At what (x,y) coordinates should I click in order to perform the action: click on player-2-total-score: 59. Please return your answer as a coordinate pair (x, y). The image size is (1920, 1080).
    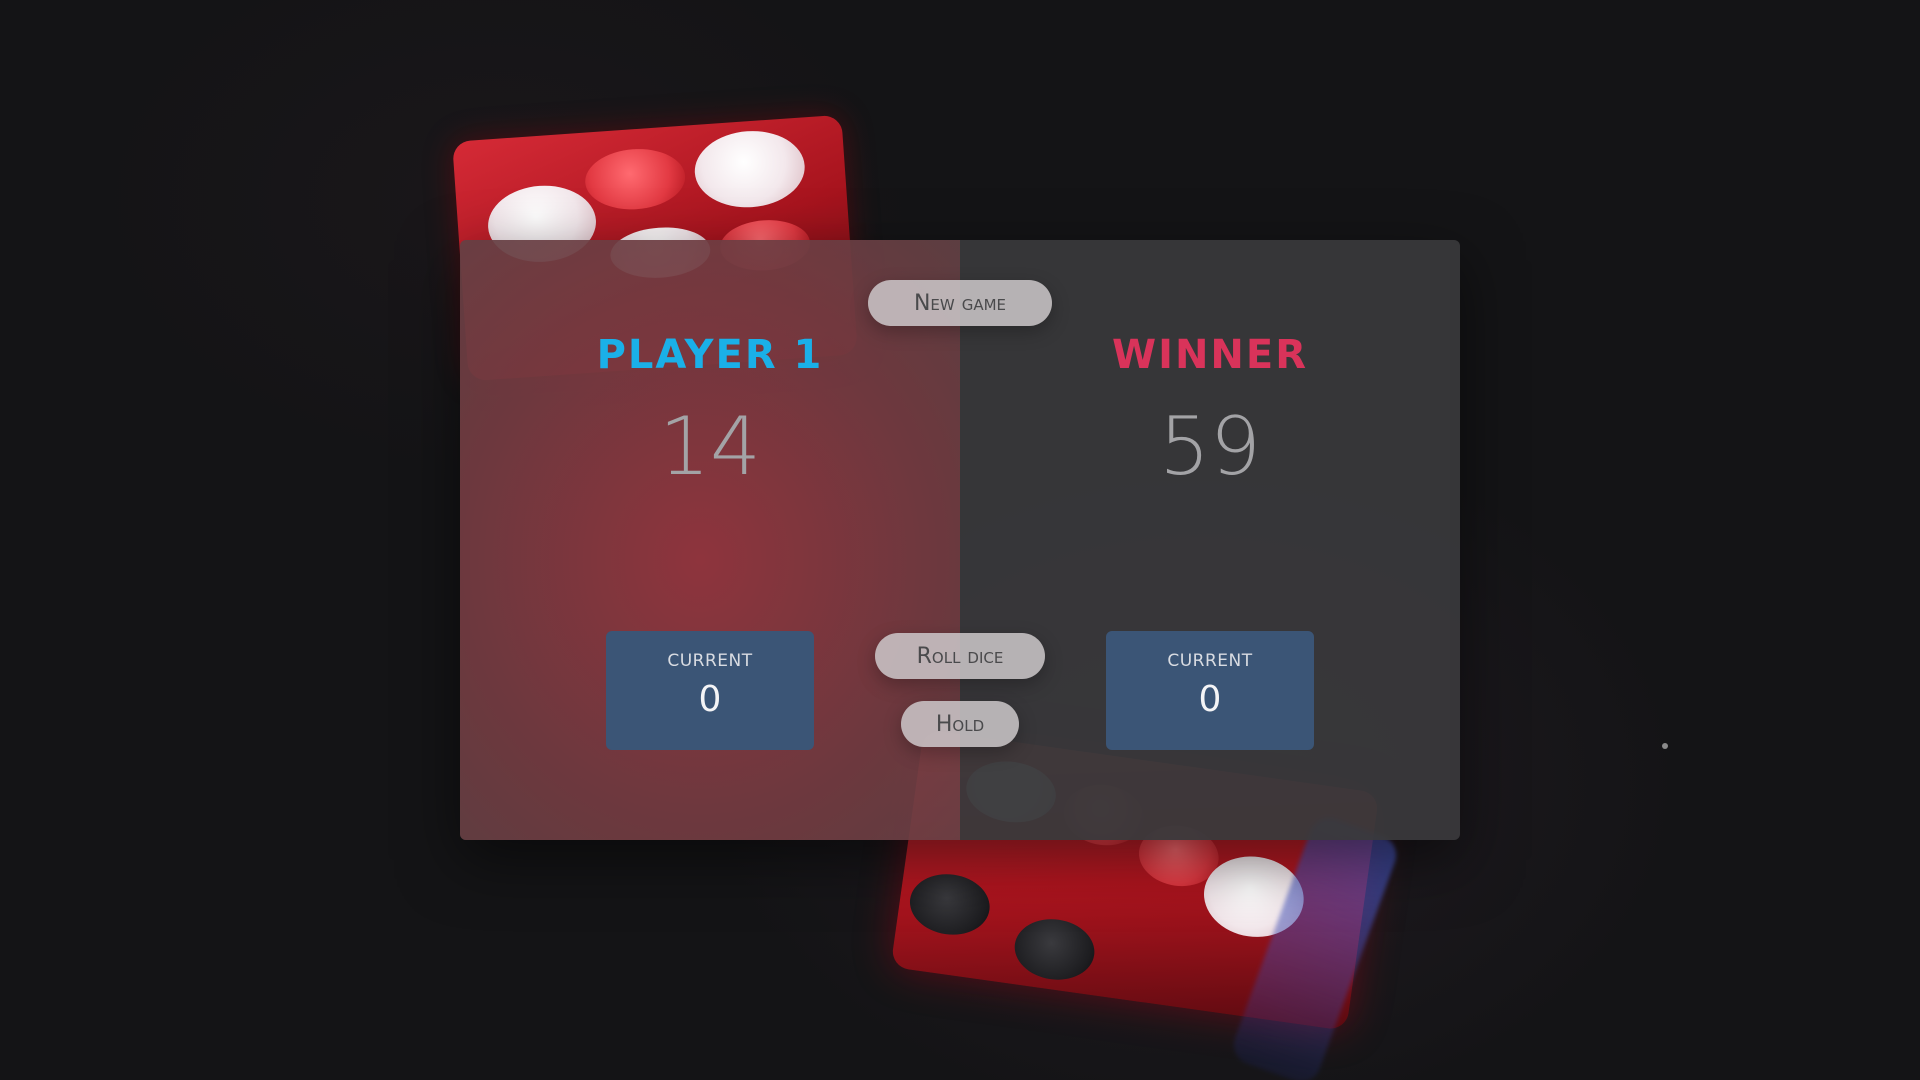
    Looking at the image, I should click on (1210, 446).